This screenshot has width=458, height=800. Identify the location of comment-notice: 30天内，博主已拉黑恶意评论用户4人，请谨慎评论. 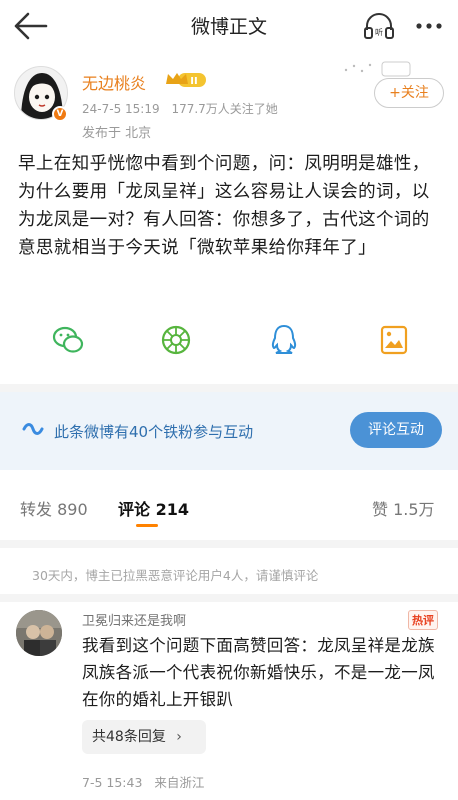
(229, 574).